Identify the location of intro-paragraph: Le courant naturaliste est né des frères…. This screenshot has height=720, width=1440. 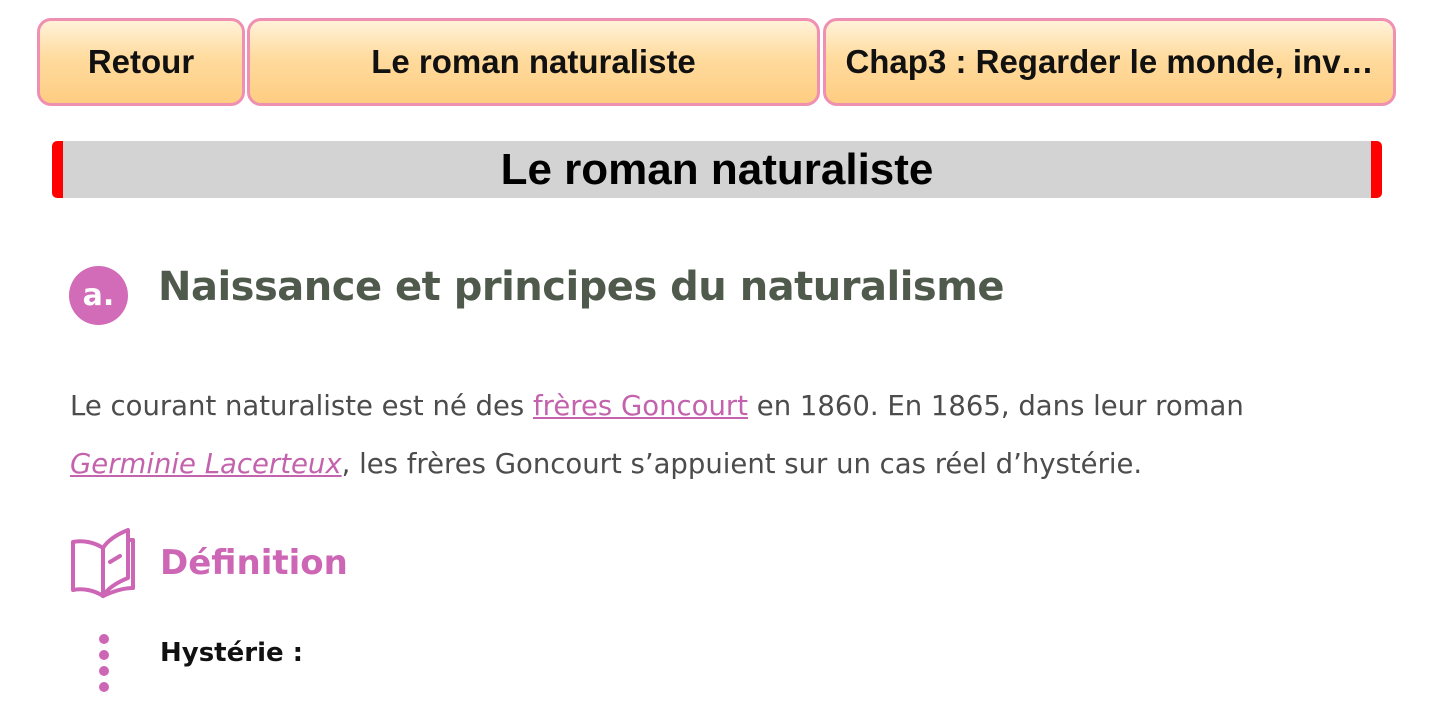
(720, 435).